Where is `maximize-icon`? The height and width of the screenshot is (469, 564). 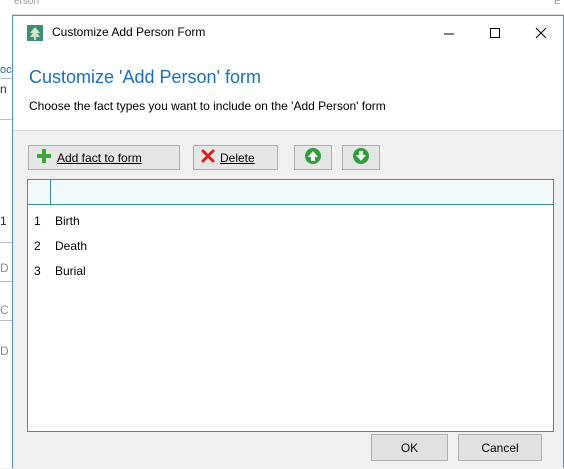 maximize-icon is located at coordinates (495, 32).